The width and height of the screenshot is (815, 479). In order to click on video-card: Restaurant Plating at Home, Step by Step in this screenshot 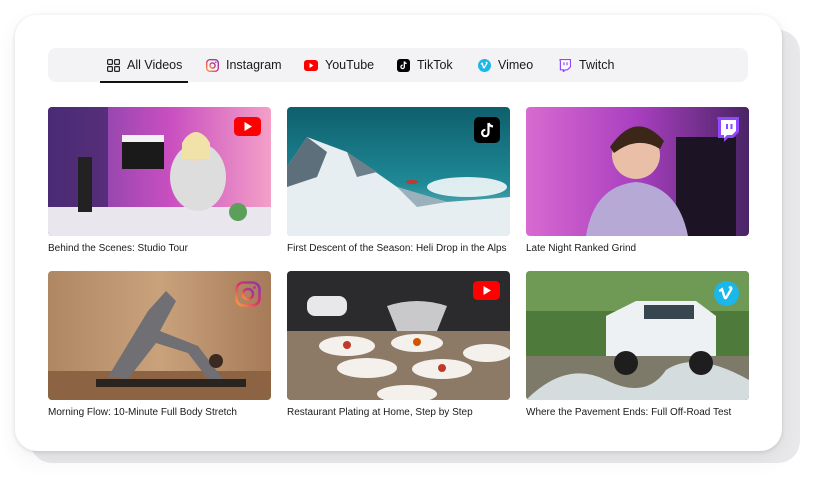, I will do `click(398, 344)`.